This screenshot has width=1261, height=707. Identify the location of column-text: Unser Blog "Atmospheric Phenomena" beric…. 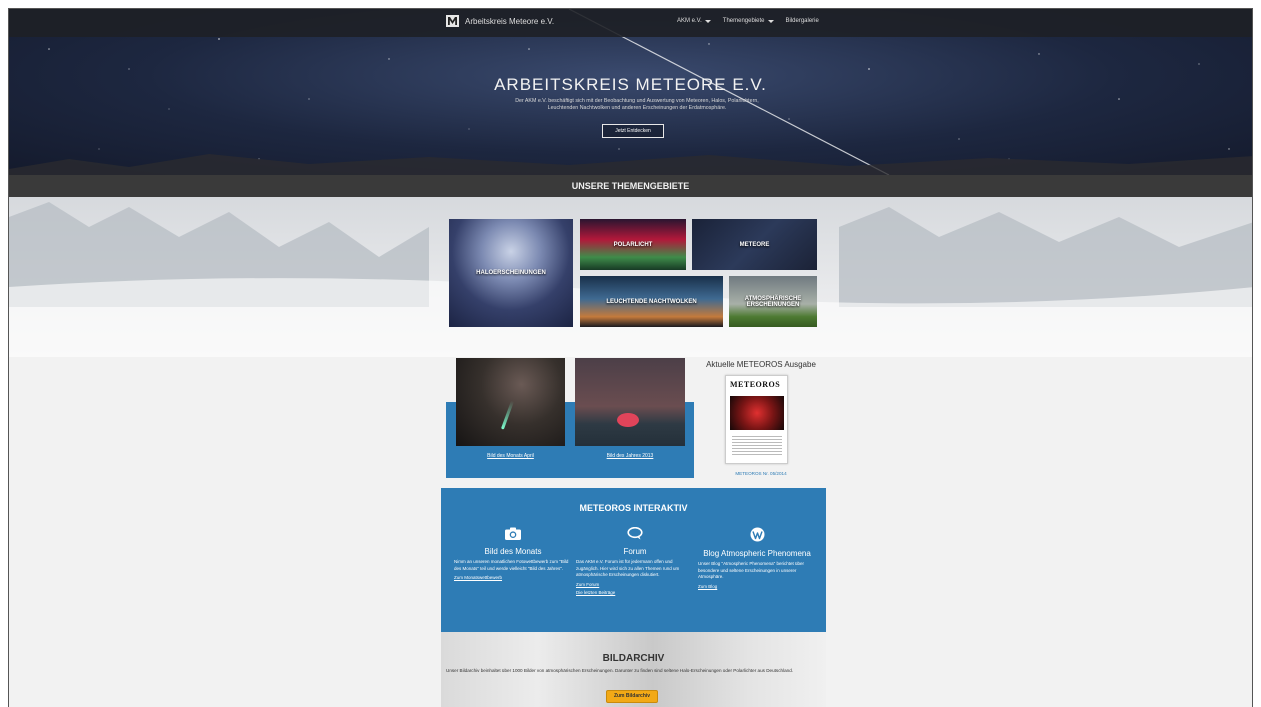
(751, 570).